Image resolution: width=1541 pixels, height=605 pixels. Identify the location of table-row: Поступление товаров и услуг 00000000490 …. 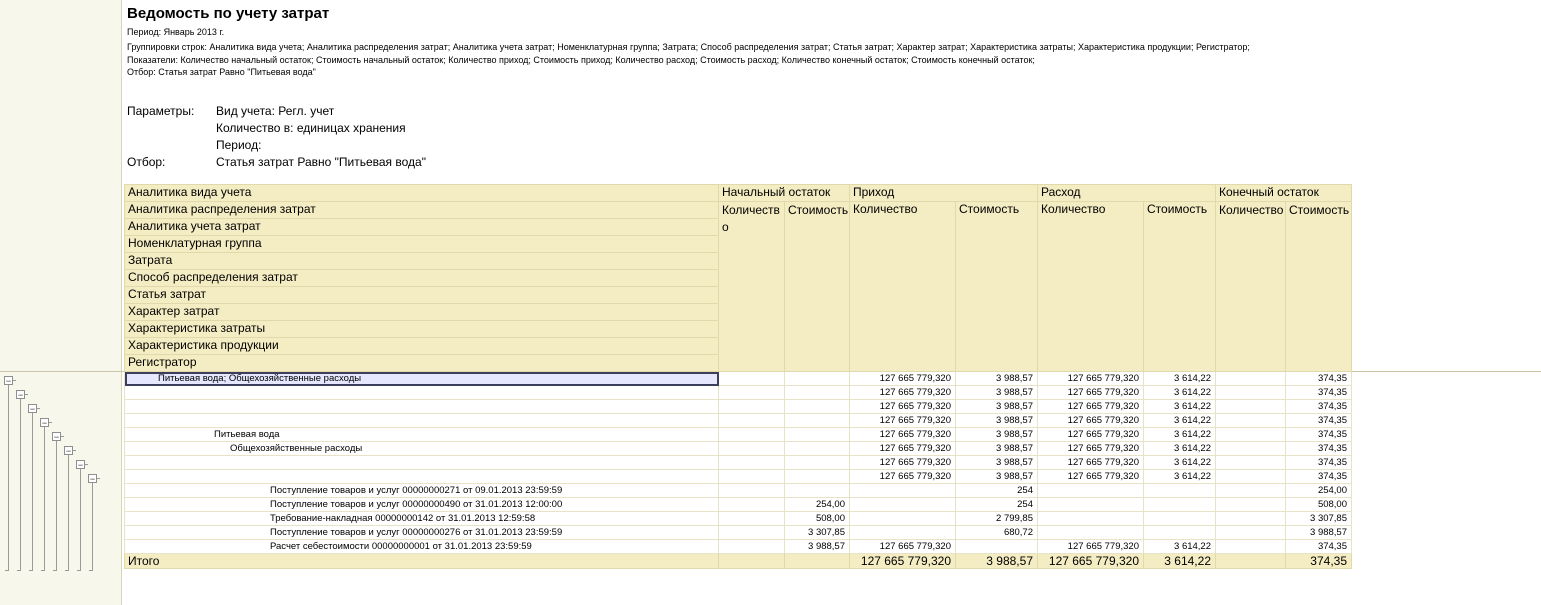
(738, 504).